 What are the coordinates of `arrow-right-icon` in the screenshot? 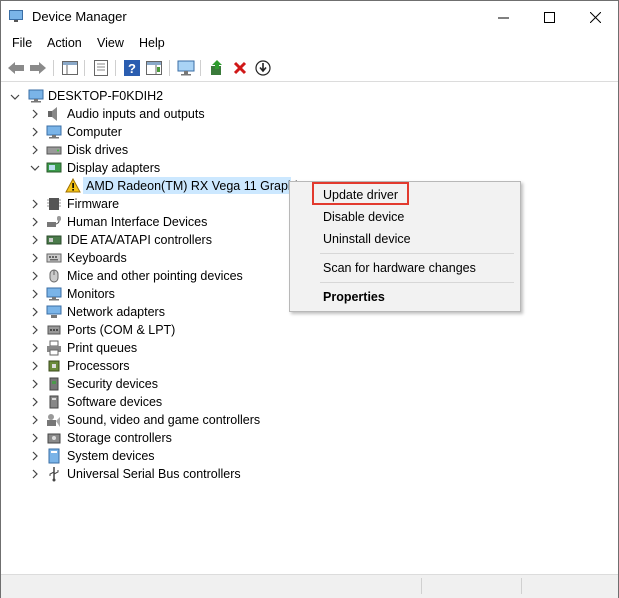 It's located at (38, 68).